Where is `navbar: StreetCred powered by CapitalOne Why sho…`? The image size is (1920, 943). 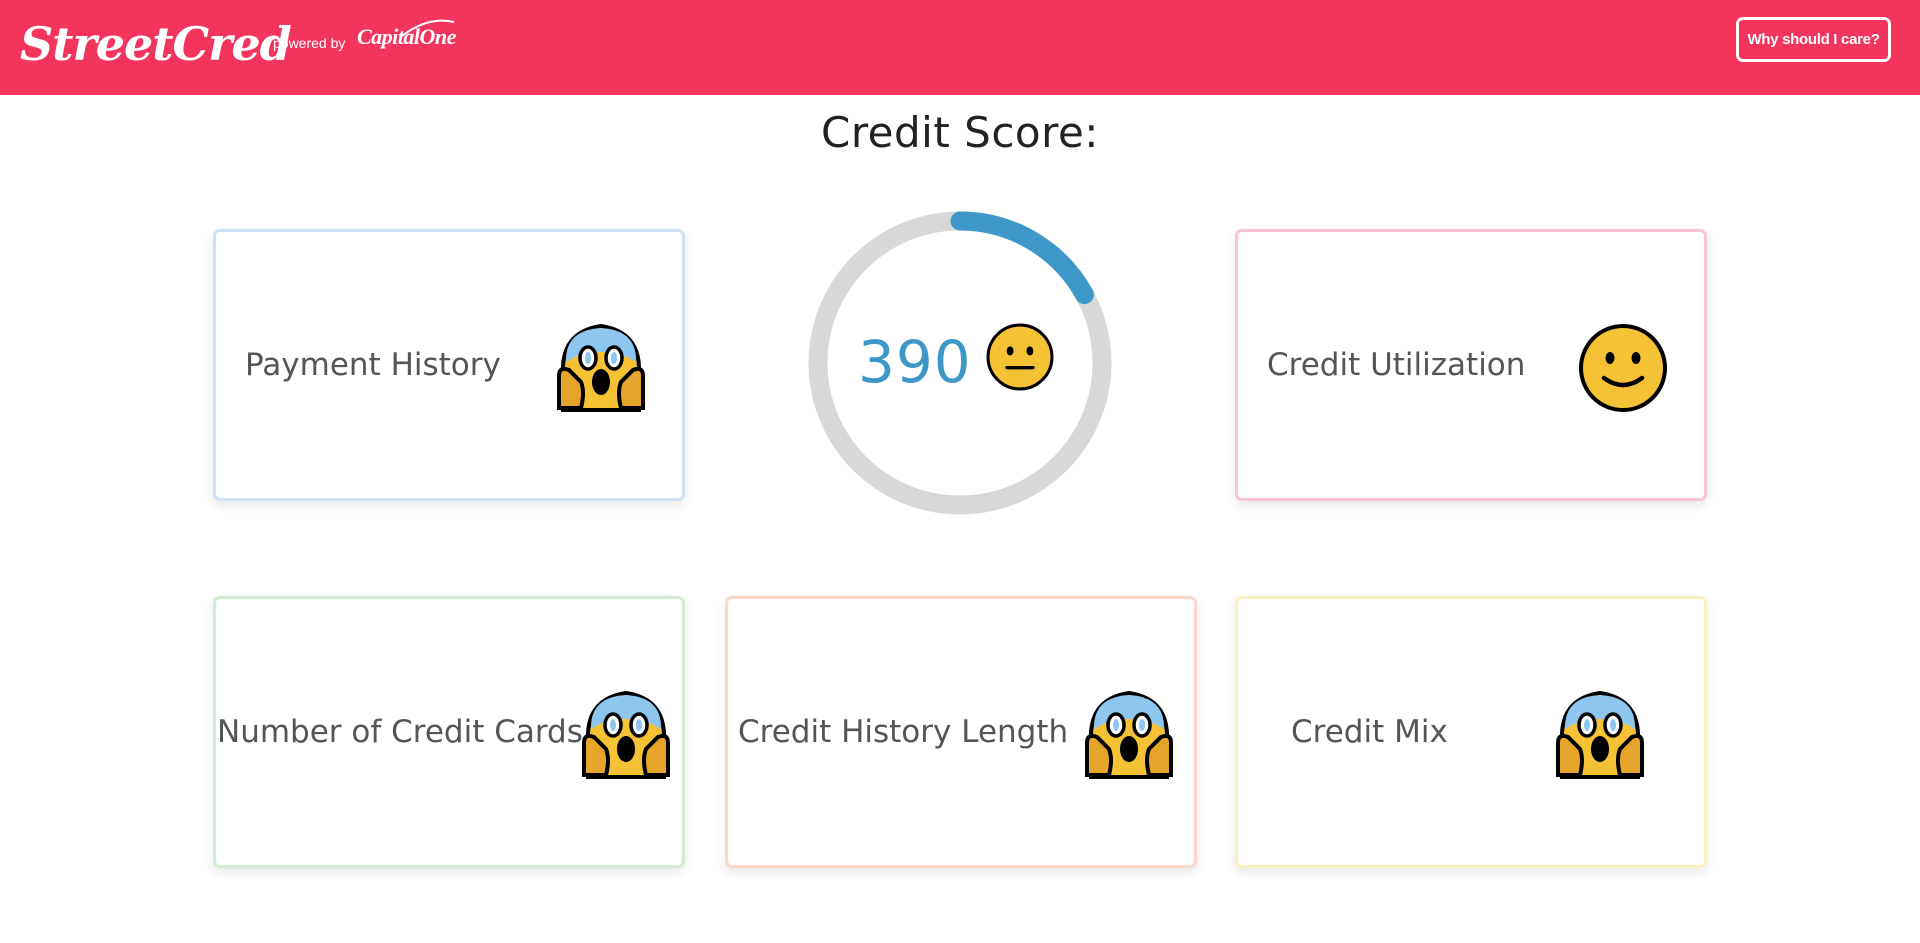
navbar: StreetCred powered by CapitalOne Why sho… is located at coordinates (960, 47).